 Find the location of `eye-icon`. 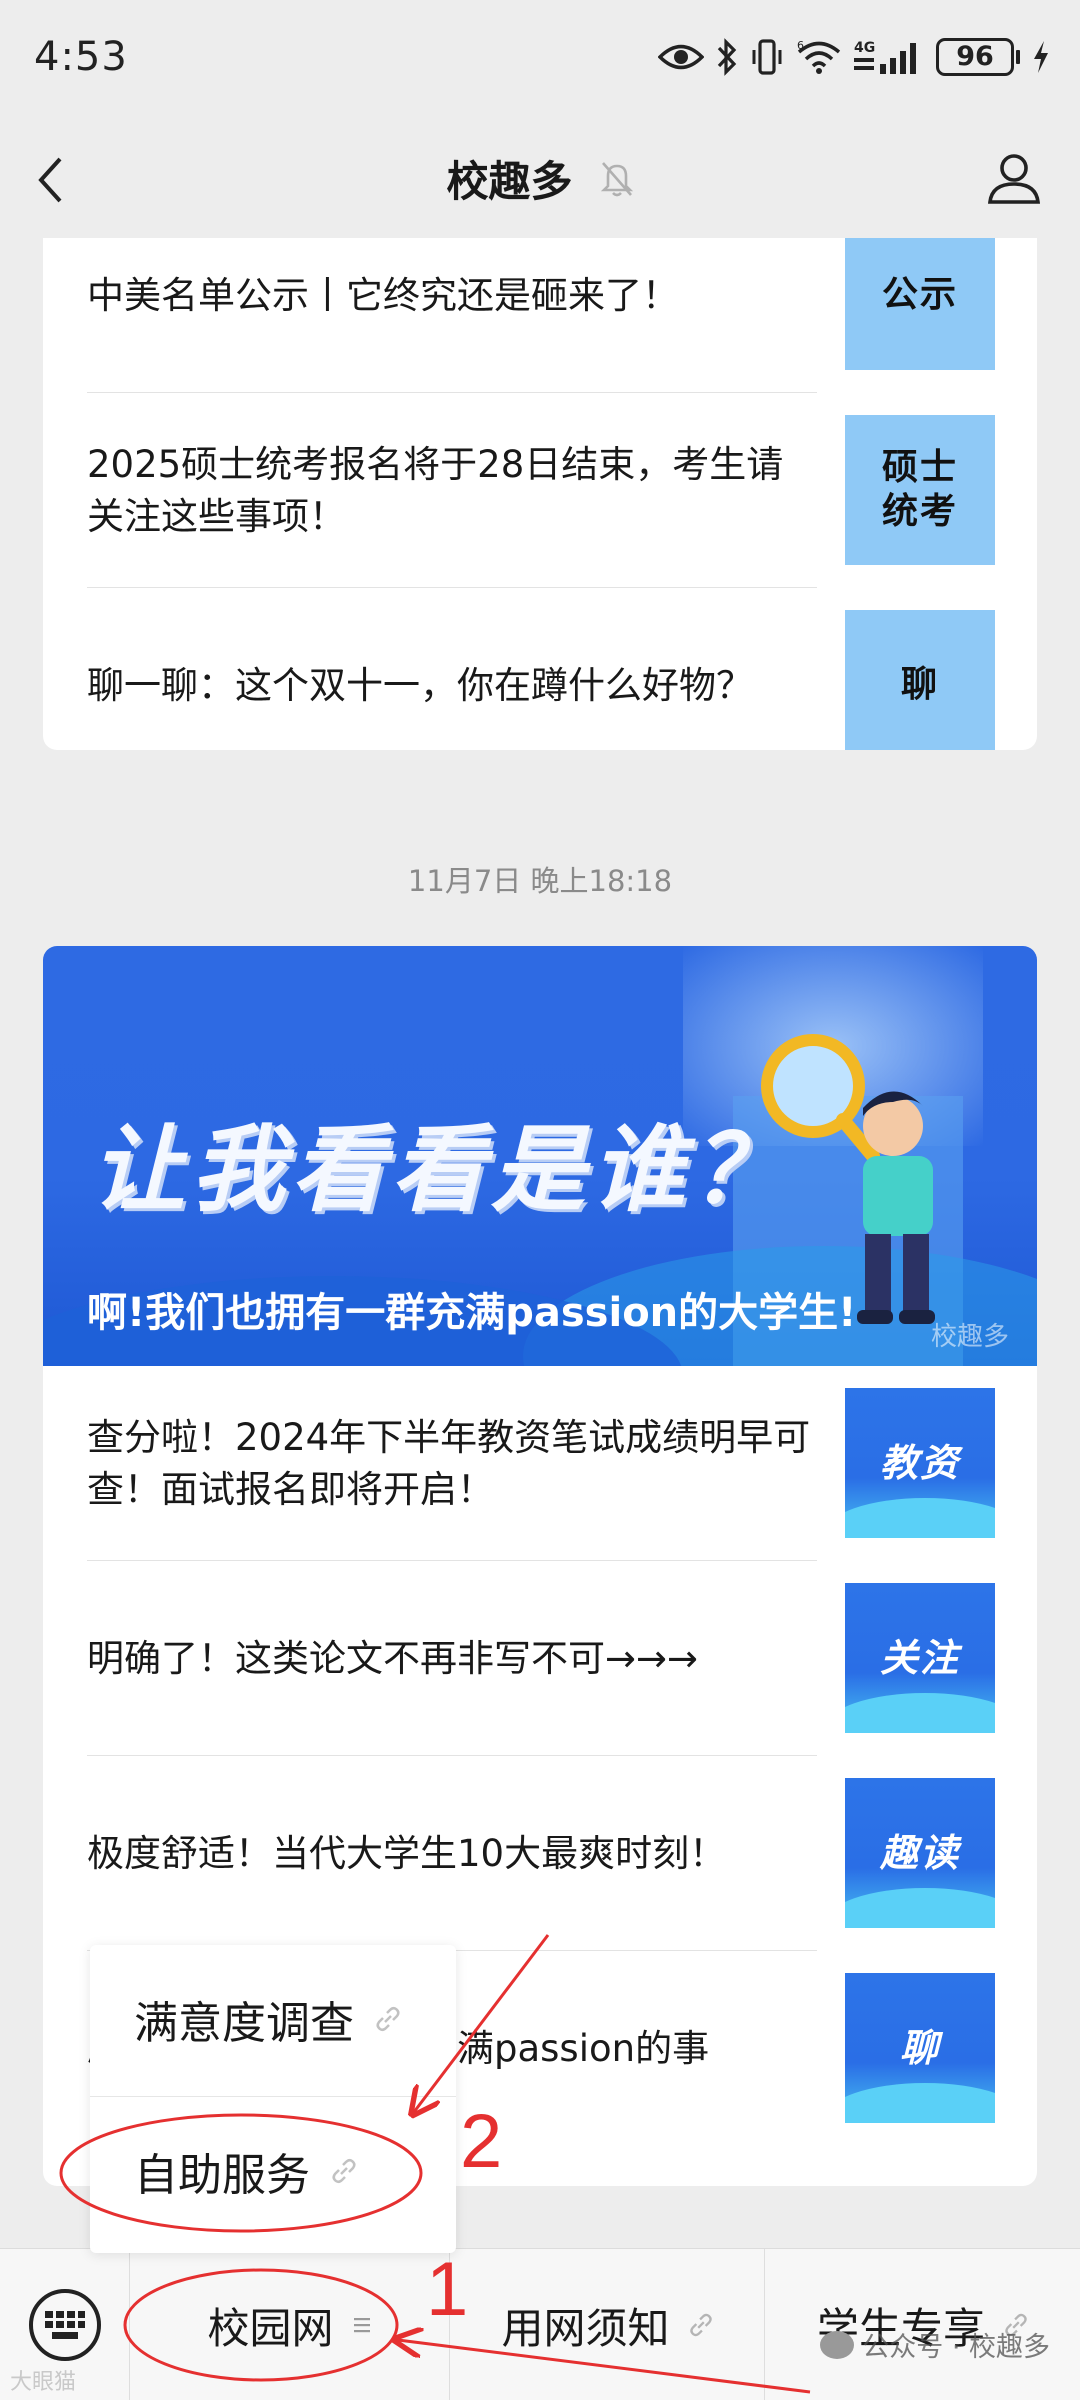

eye-icon is located at coordinates (681, 57).